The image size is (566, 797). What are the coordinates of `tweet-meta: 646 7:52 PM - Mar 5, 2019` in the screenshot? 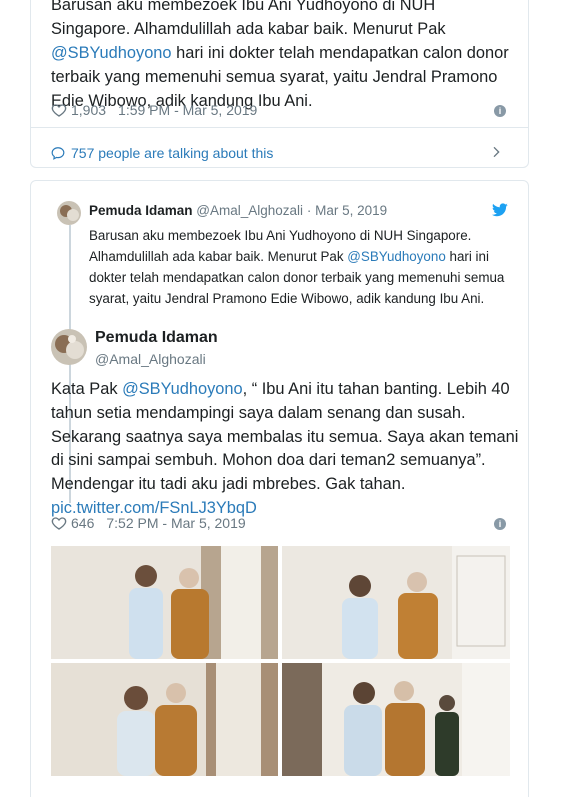 It's located at (148, 523).